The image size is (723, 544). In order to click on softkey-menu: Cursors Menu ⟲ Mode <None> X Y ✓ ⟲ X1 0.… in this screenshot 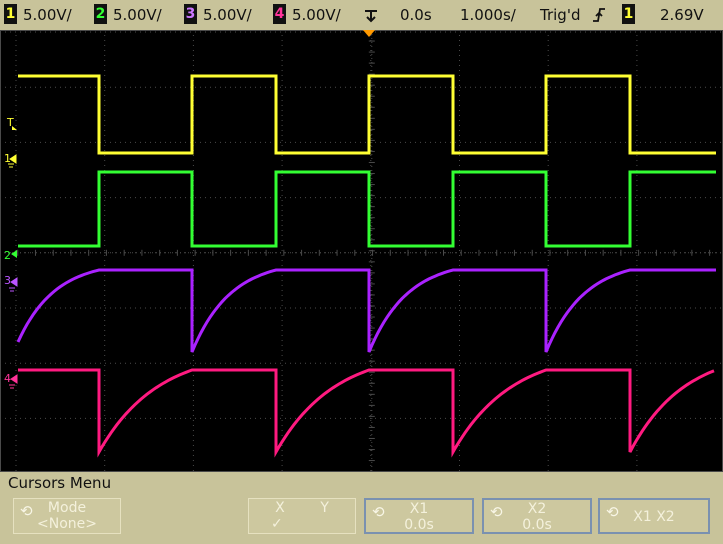, I will do `click(361, 508)`.